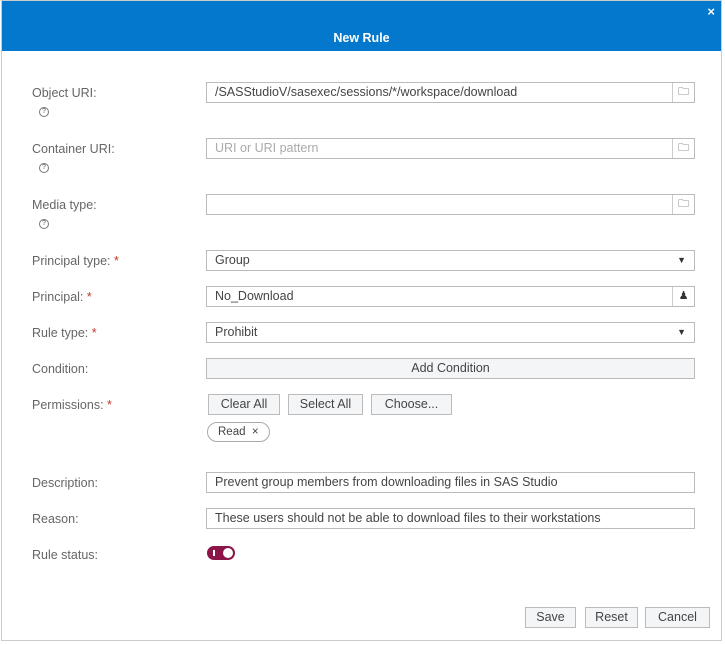  What do you see at coordinates (450, 204) in the screenshot?
I see `media-type-input: 🗀` at bounding box center [450, 204].